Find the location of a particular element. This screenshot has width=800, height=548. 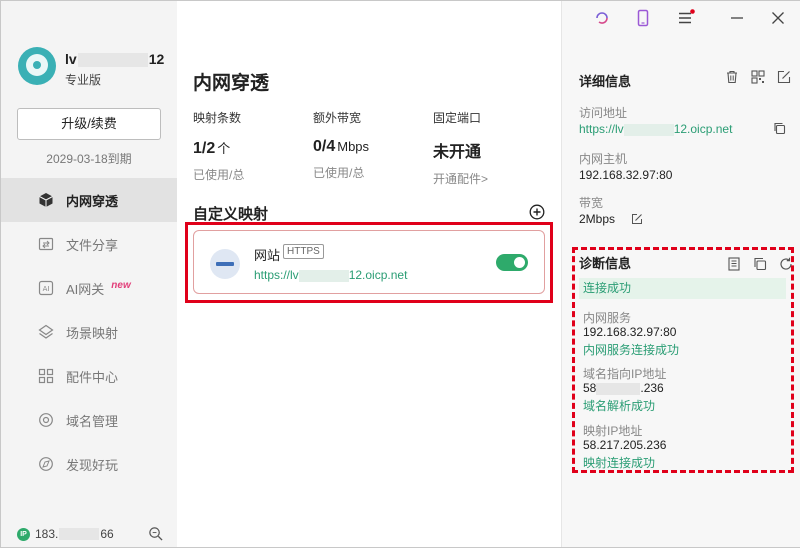

sidebar-item-accessories: 配件中心 is located at coordinates (89, 376).